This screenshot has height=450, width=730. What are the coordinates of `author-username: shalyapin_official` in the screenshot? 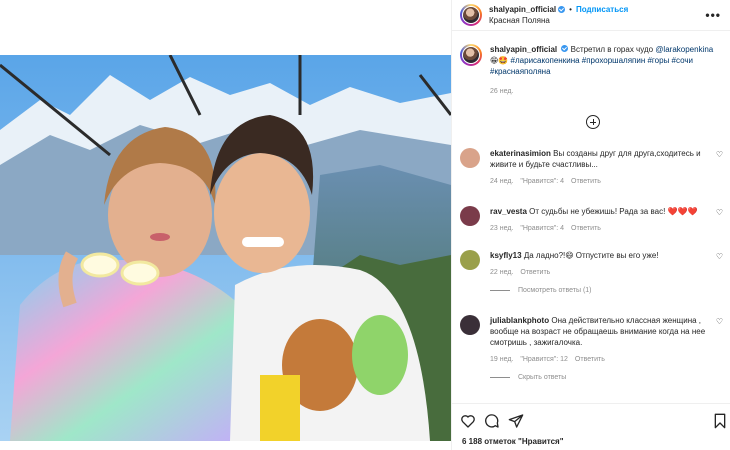 It's located at (522, 9).